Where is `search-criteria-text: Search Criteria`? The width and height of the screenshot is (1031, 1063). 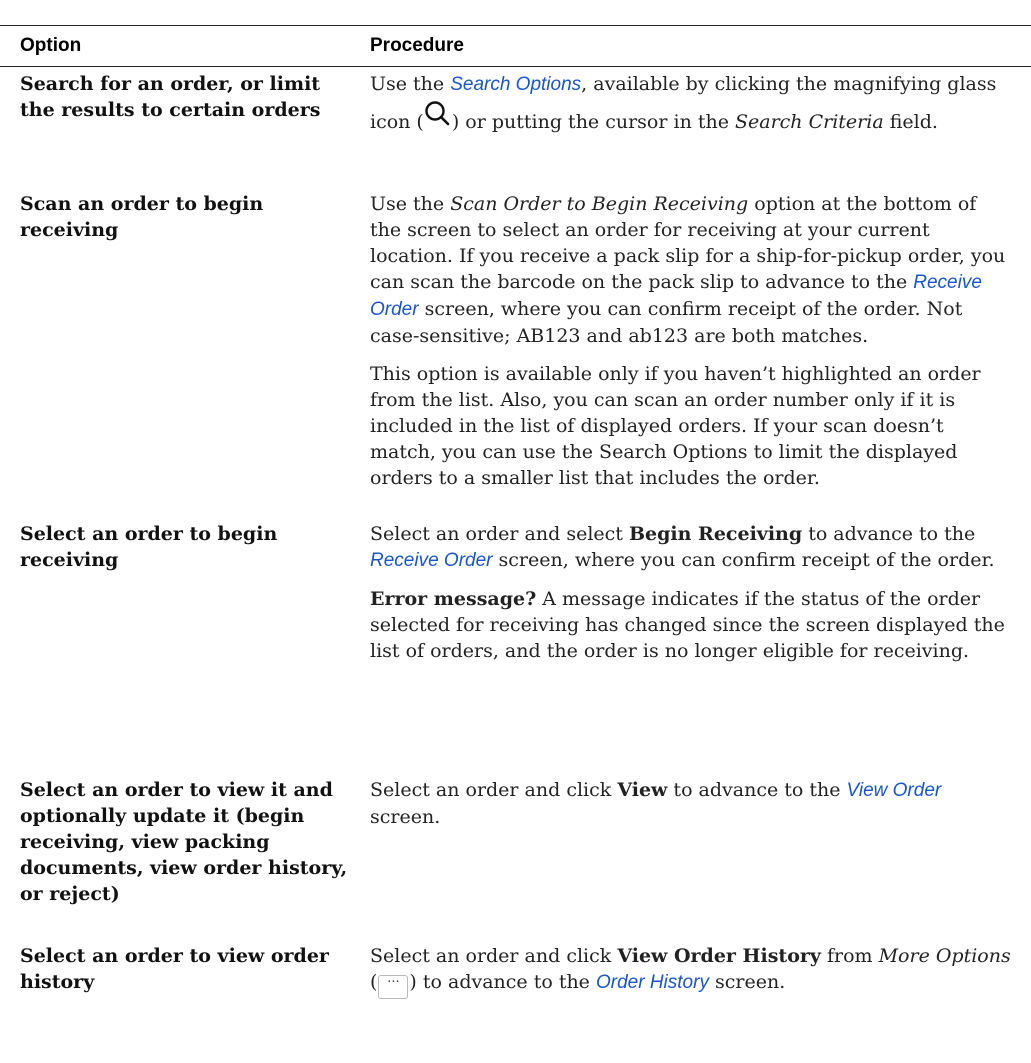 search-criteria-text: Search Criteria is located at coordinates (809, 122).